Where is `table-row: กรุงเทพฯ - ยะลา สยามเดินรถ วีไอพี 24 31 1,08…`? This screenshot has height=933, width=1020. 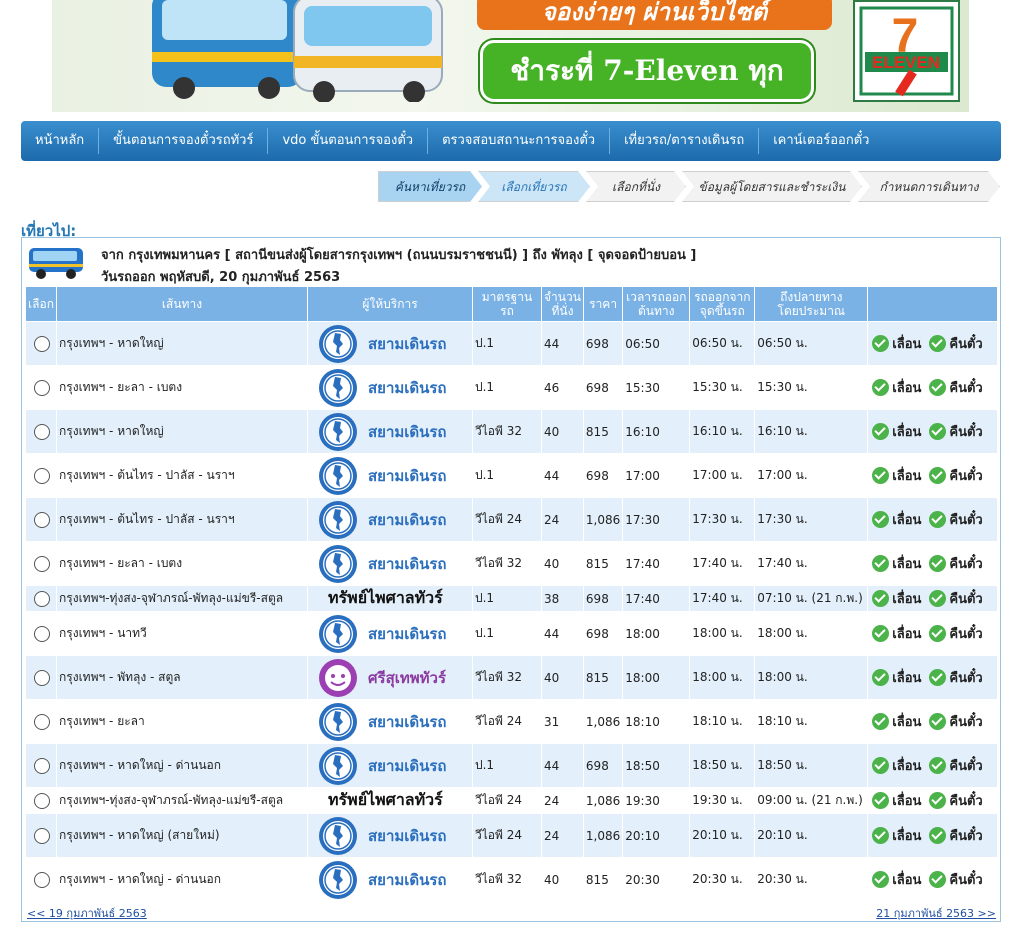 table-row: กรุงเทพฯ - ยะลา สยามเดินรถ วีไอพี 24 31 1,08… is located at coordinates (511, 721).